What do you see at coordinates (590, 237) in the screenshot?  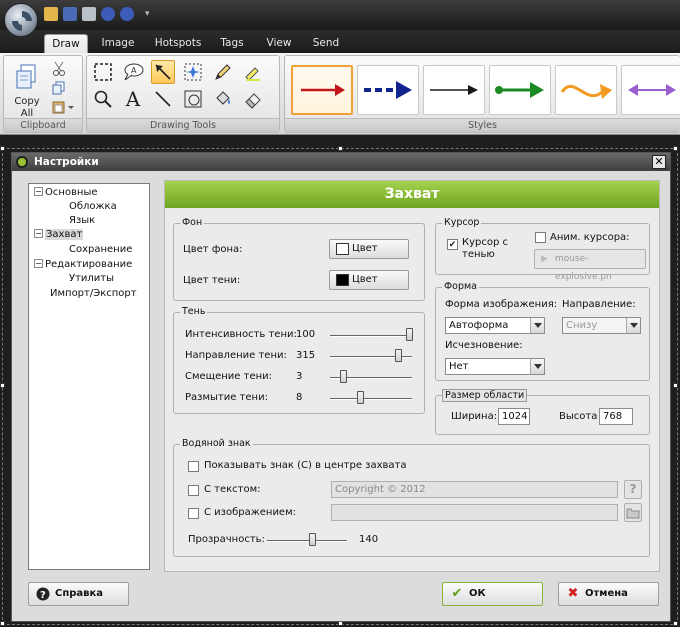 I see `animated-cursor-label: Аним. курсора:` at bounding box center [590, 237].